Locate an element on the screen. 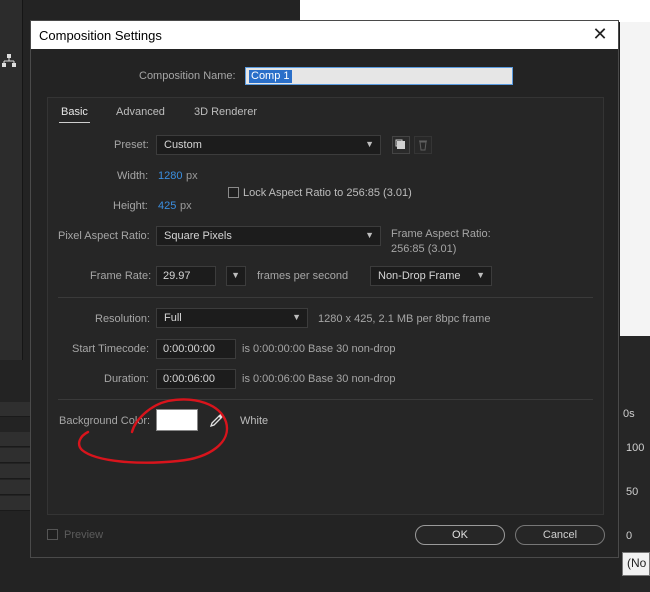 The height and width of the screenshot is (592, 650). start-timecode-value: 0:00:00:00 is located at coordinates (189, 349).